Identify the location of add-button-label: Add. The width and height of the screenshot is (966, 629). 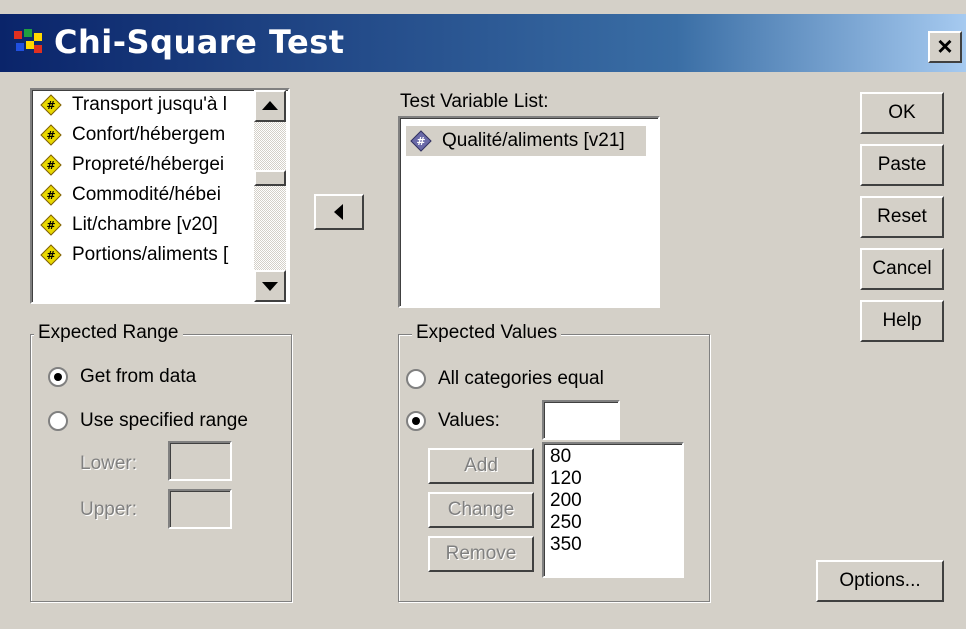
(481, 465).